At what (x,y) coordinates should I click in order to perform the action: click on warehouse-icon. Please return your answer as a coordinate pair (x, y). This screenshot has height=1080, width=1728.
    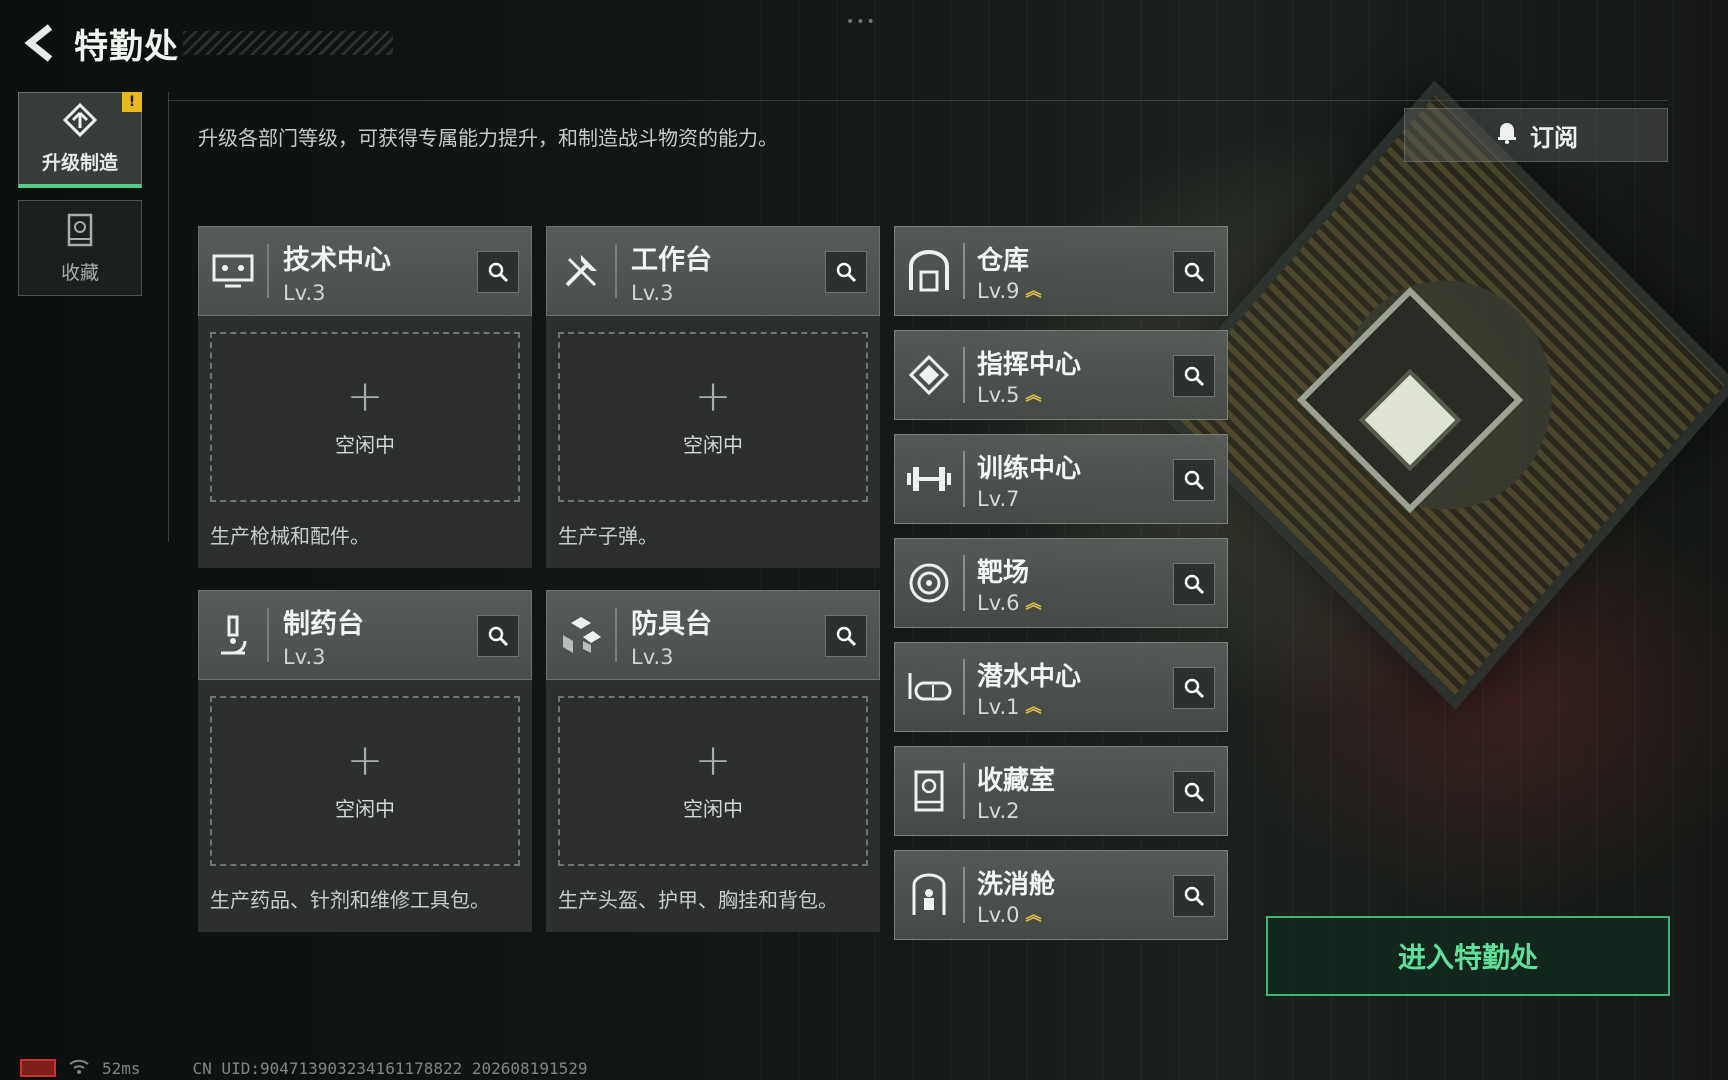
    Looking at the image, I should click on (930, 271).